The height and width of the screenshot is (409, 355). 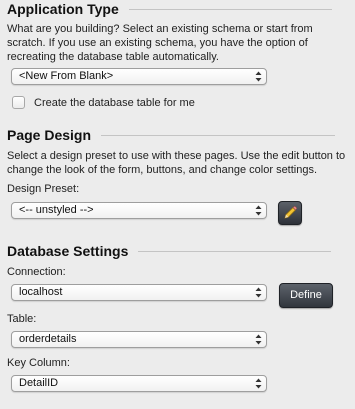 I want to click on page-design-heading: Page Design, so click(x=171, y=135).